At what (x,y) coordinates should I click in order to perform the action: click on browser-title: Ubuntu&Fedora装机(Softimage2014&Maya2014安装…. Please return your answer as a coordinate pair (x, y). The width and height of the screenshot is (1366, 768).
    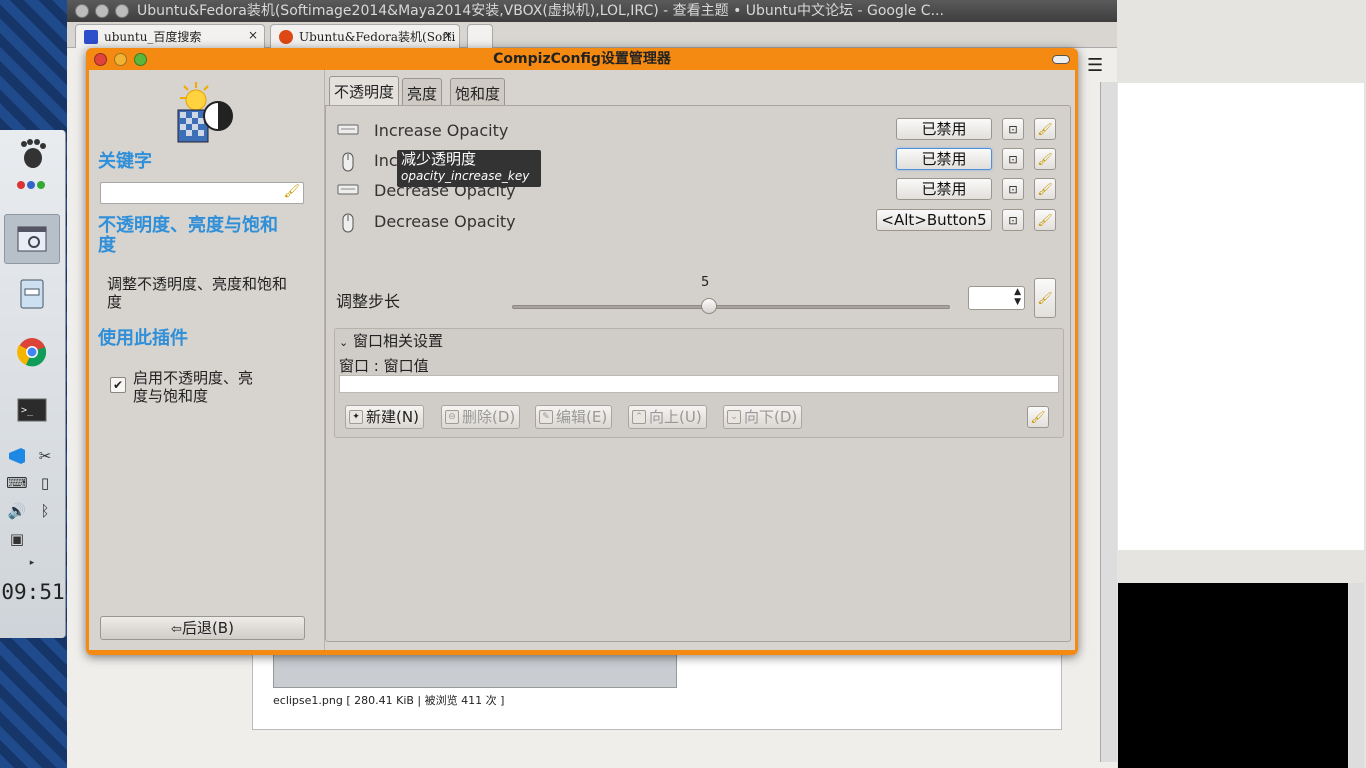
    Looking at the image, I should click on (592, 11).